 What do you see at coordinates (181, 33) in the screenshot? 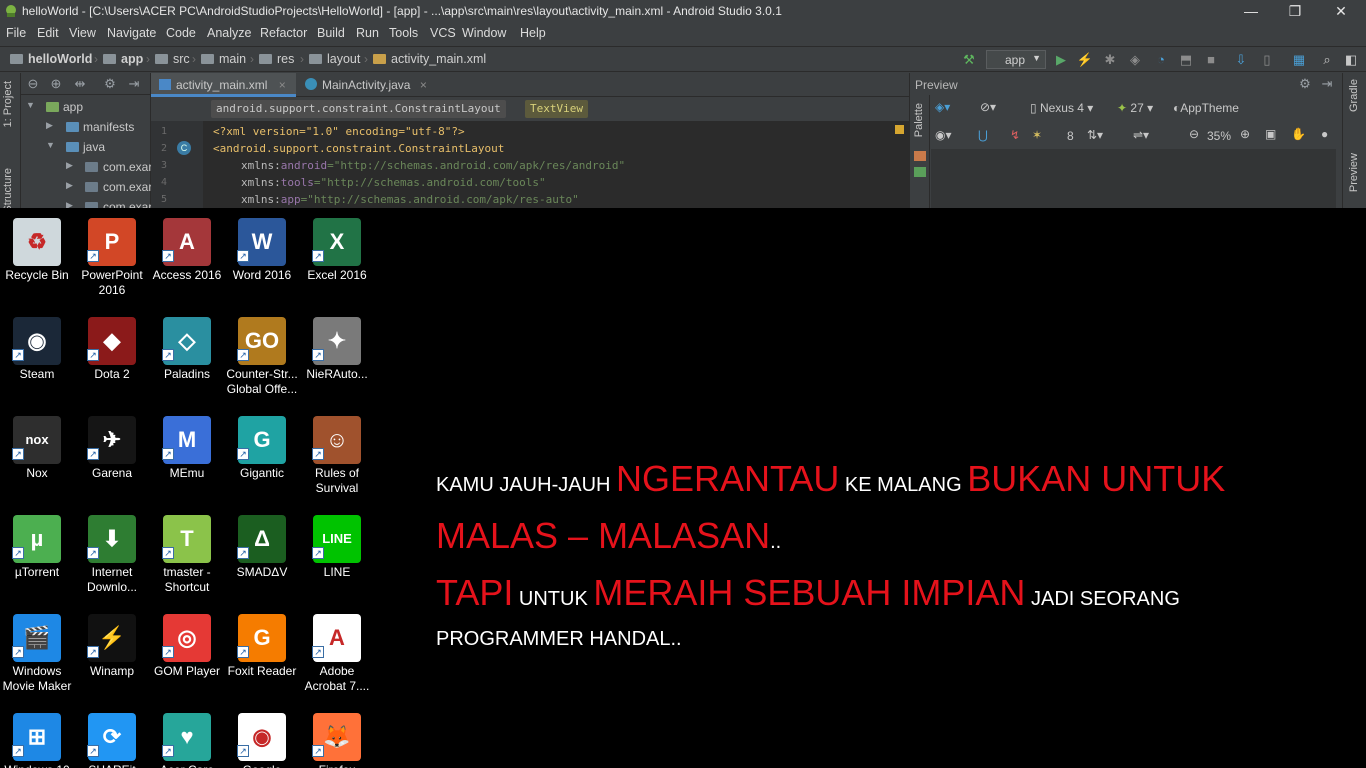
I see `menu-code: Code` at bounding box center [181, 33].